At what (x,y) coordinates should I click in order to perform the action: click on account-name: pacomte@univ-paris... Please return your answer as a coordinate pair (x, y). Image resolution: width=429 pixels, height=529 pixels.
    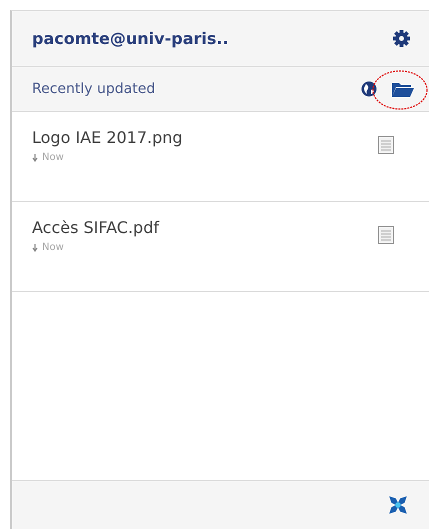
    Looking at the image, I should click on (130, 38).